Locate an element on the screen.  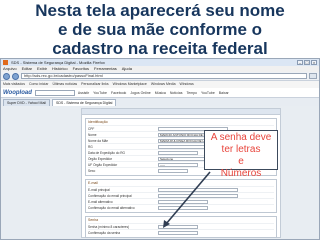
window-controls: – □ × is located at coordinates (307, 62).